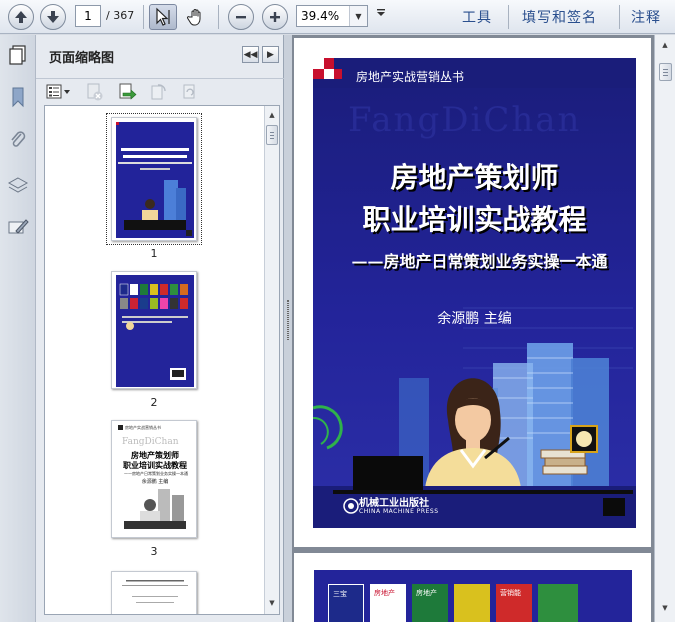  I want to click on panel-splitter, so click(288, 328).